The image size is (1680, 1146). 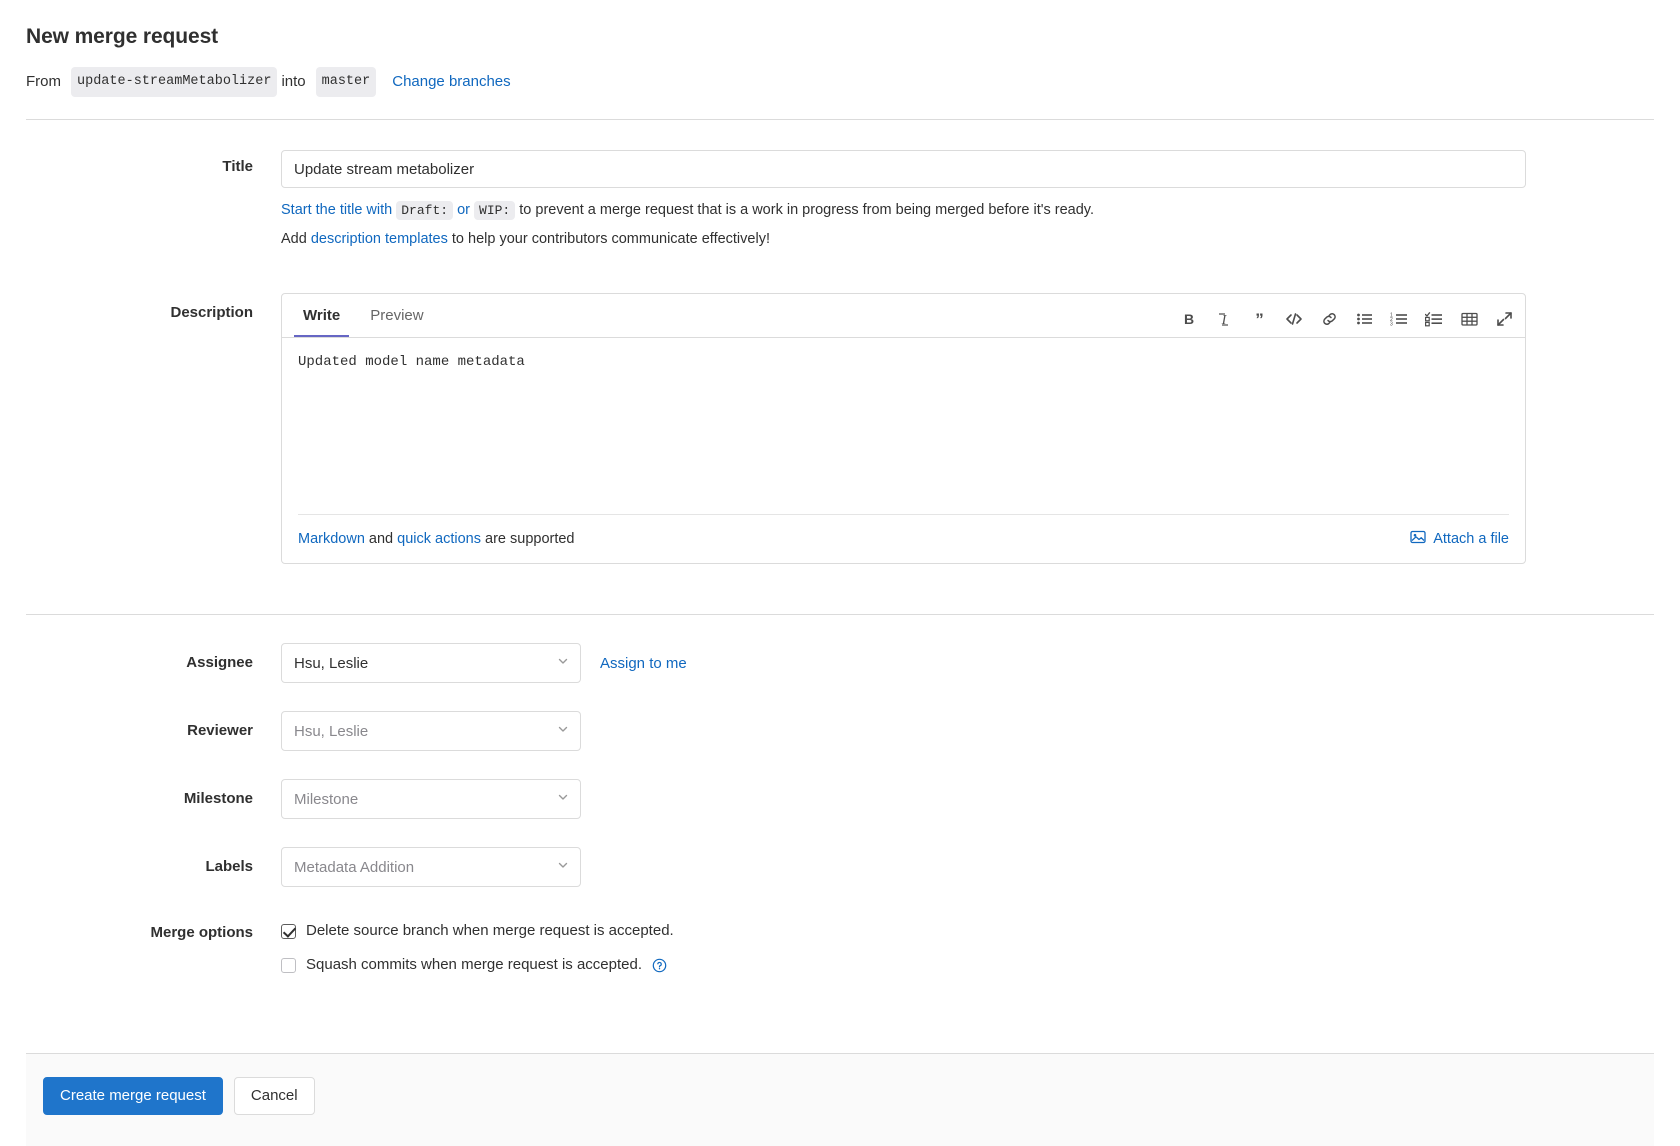 What do you see at coordinates (274, 1096) in the screenshot?
I see `cancel-button: Cancel` at bounding box center [274, 1096].